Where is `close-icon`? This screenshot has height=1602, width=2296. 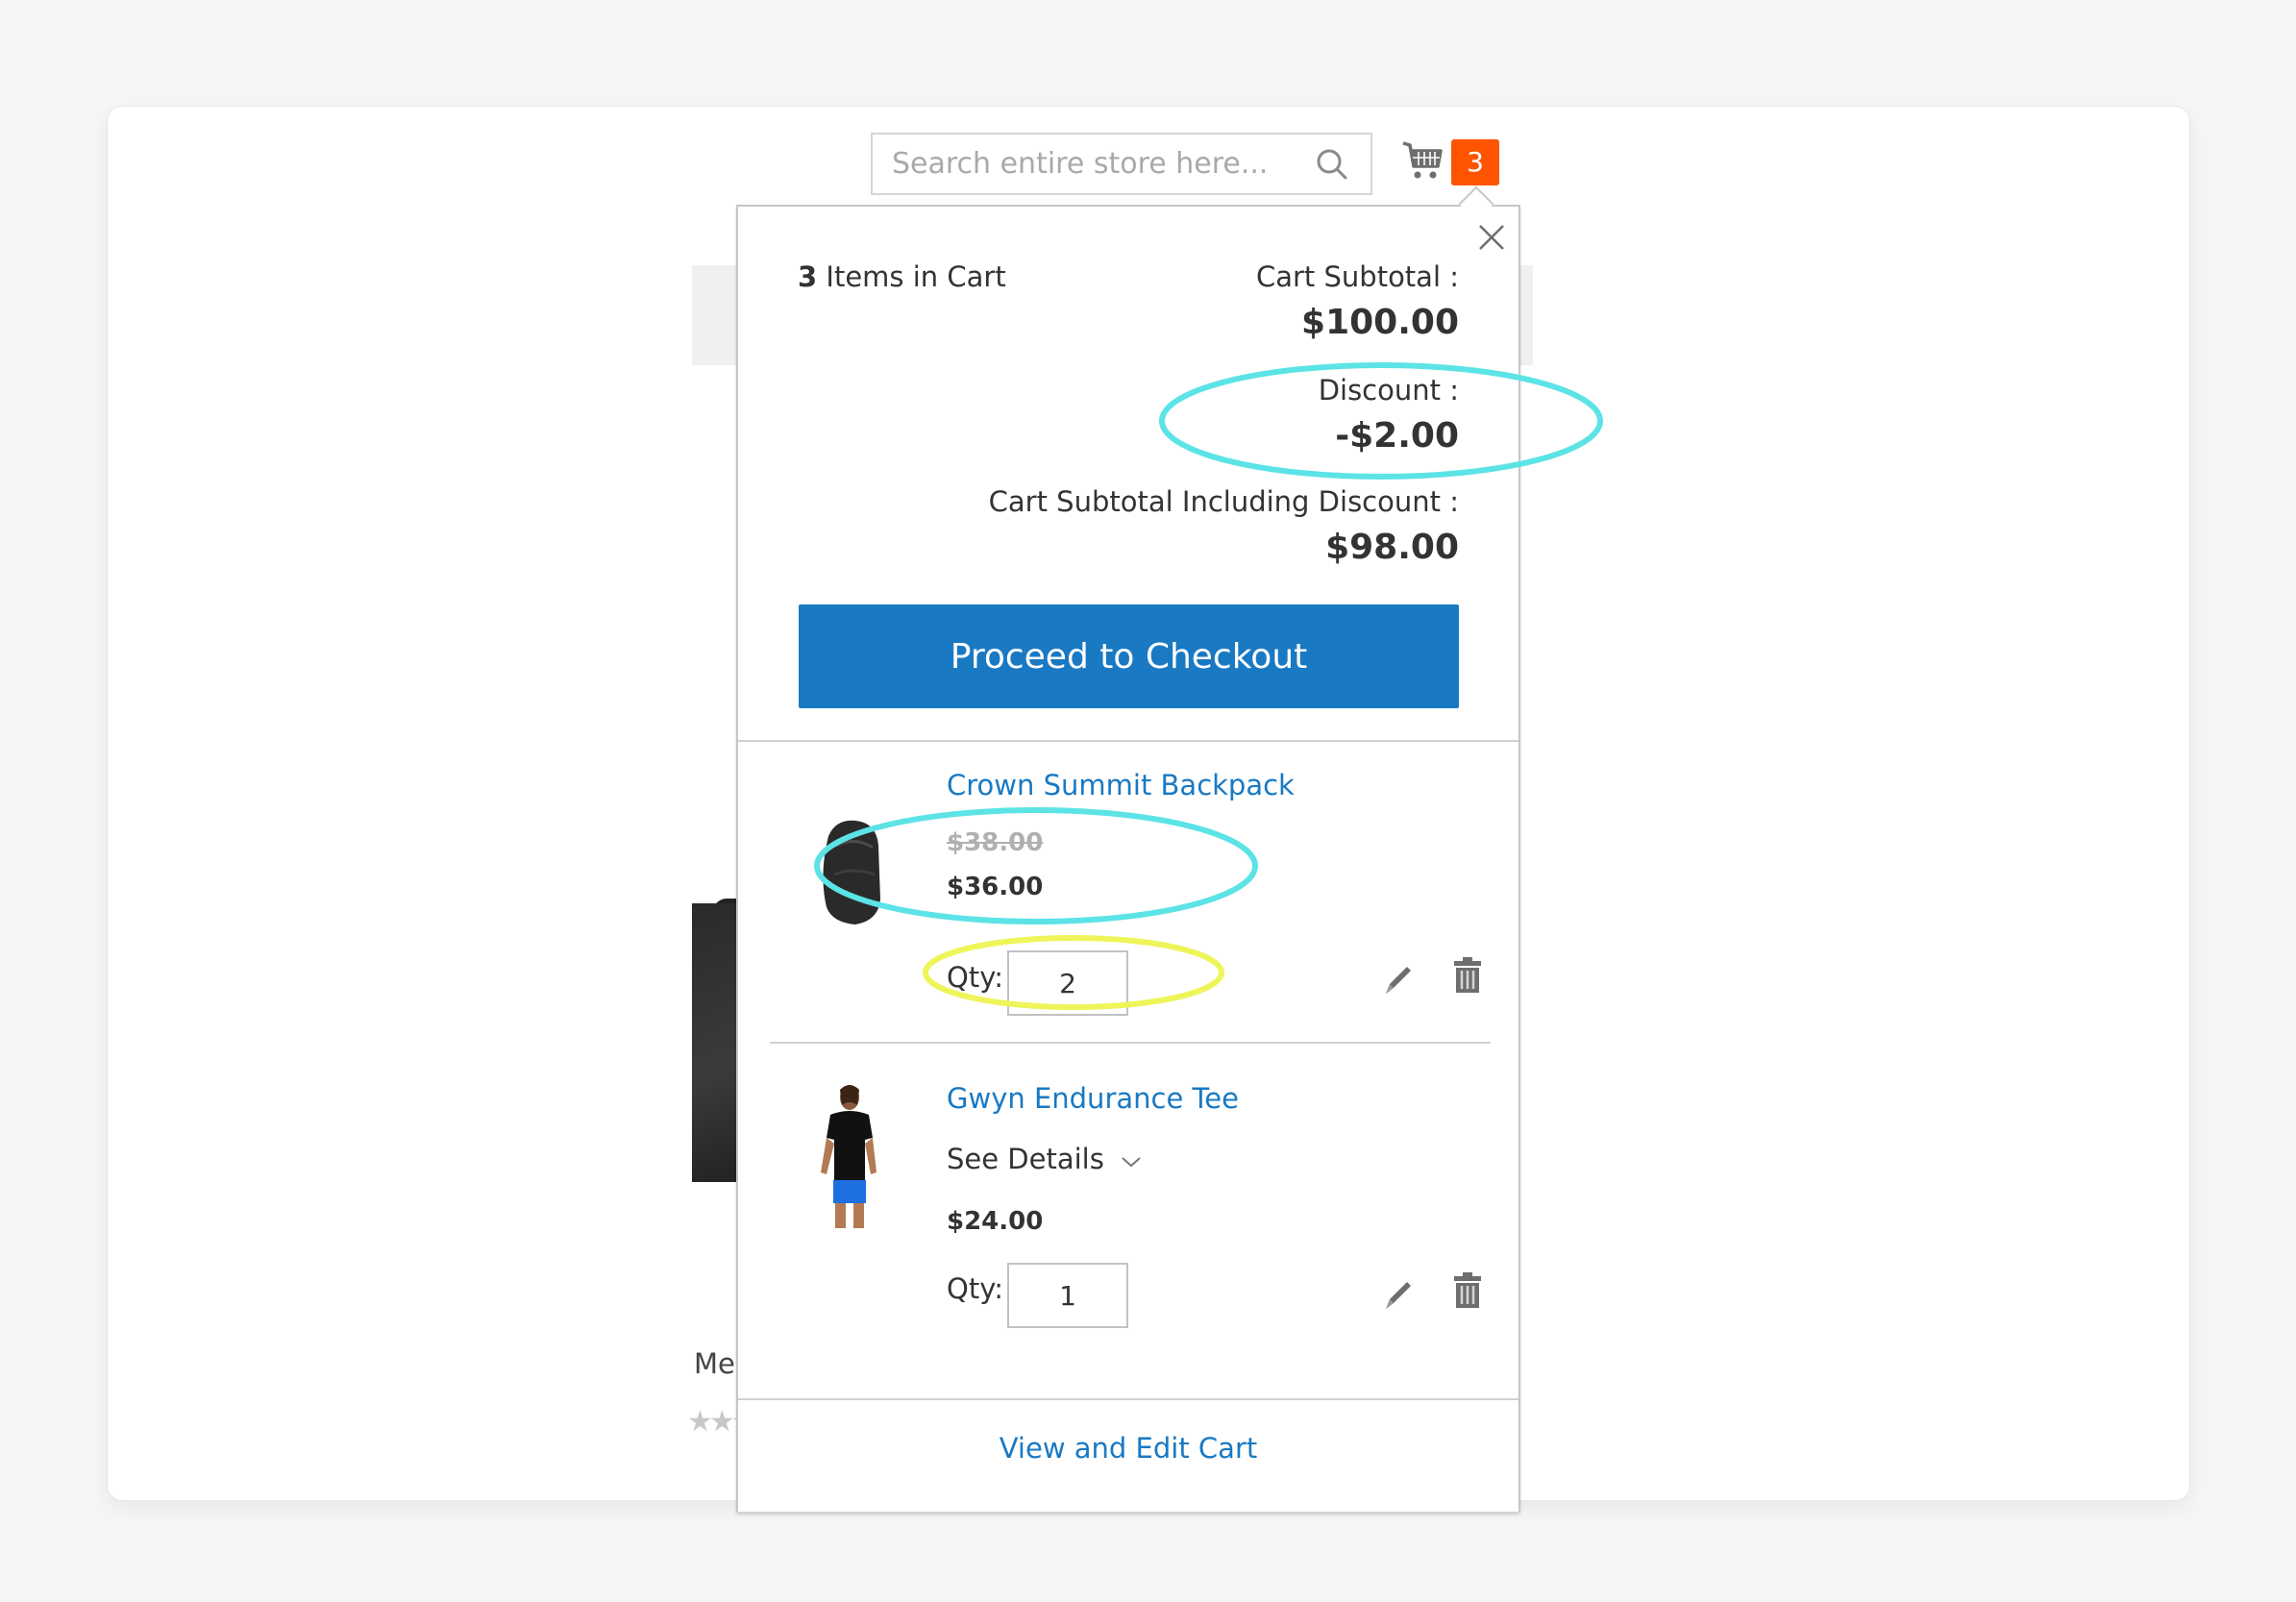 close-icon is located at coordinates (1491, 237).